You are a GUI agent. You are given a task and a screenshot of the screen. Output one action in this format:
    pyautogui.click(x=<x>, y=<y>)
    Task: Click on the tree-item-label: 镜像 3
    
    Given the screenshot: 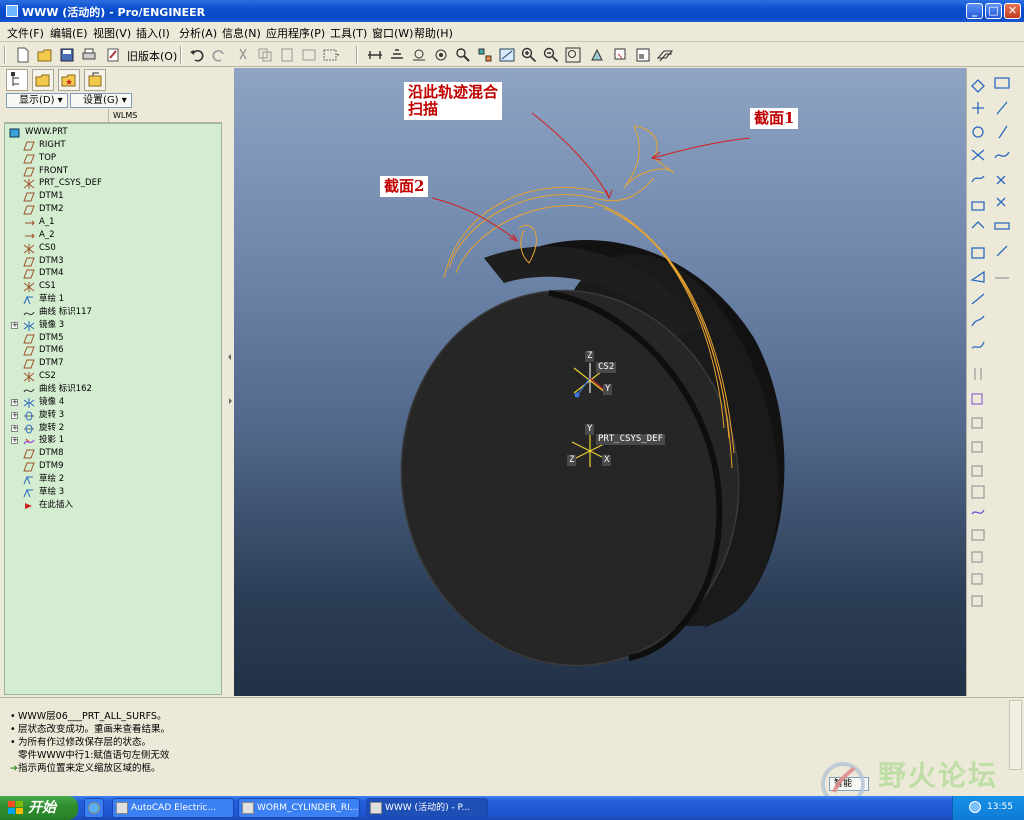 What is the action you would take?
    pyautogui.click(x=52, y=324)
    